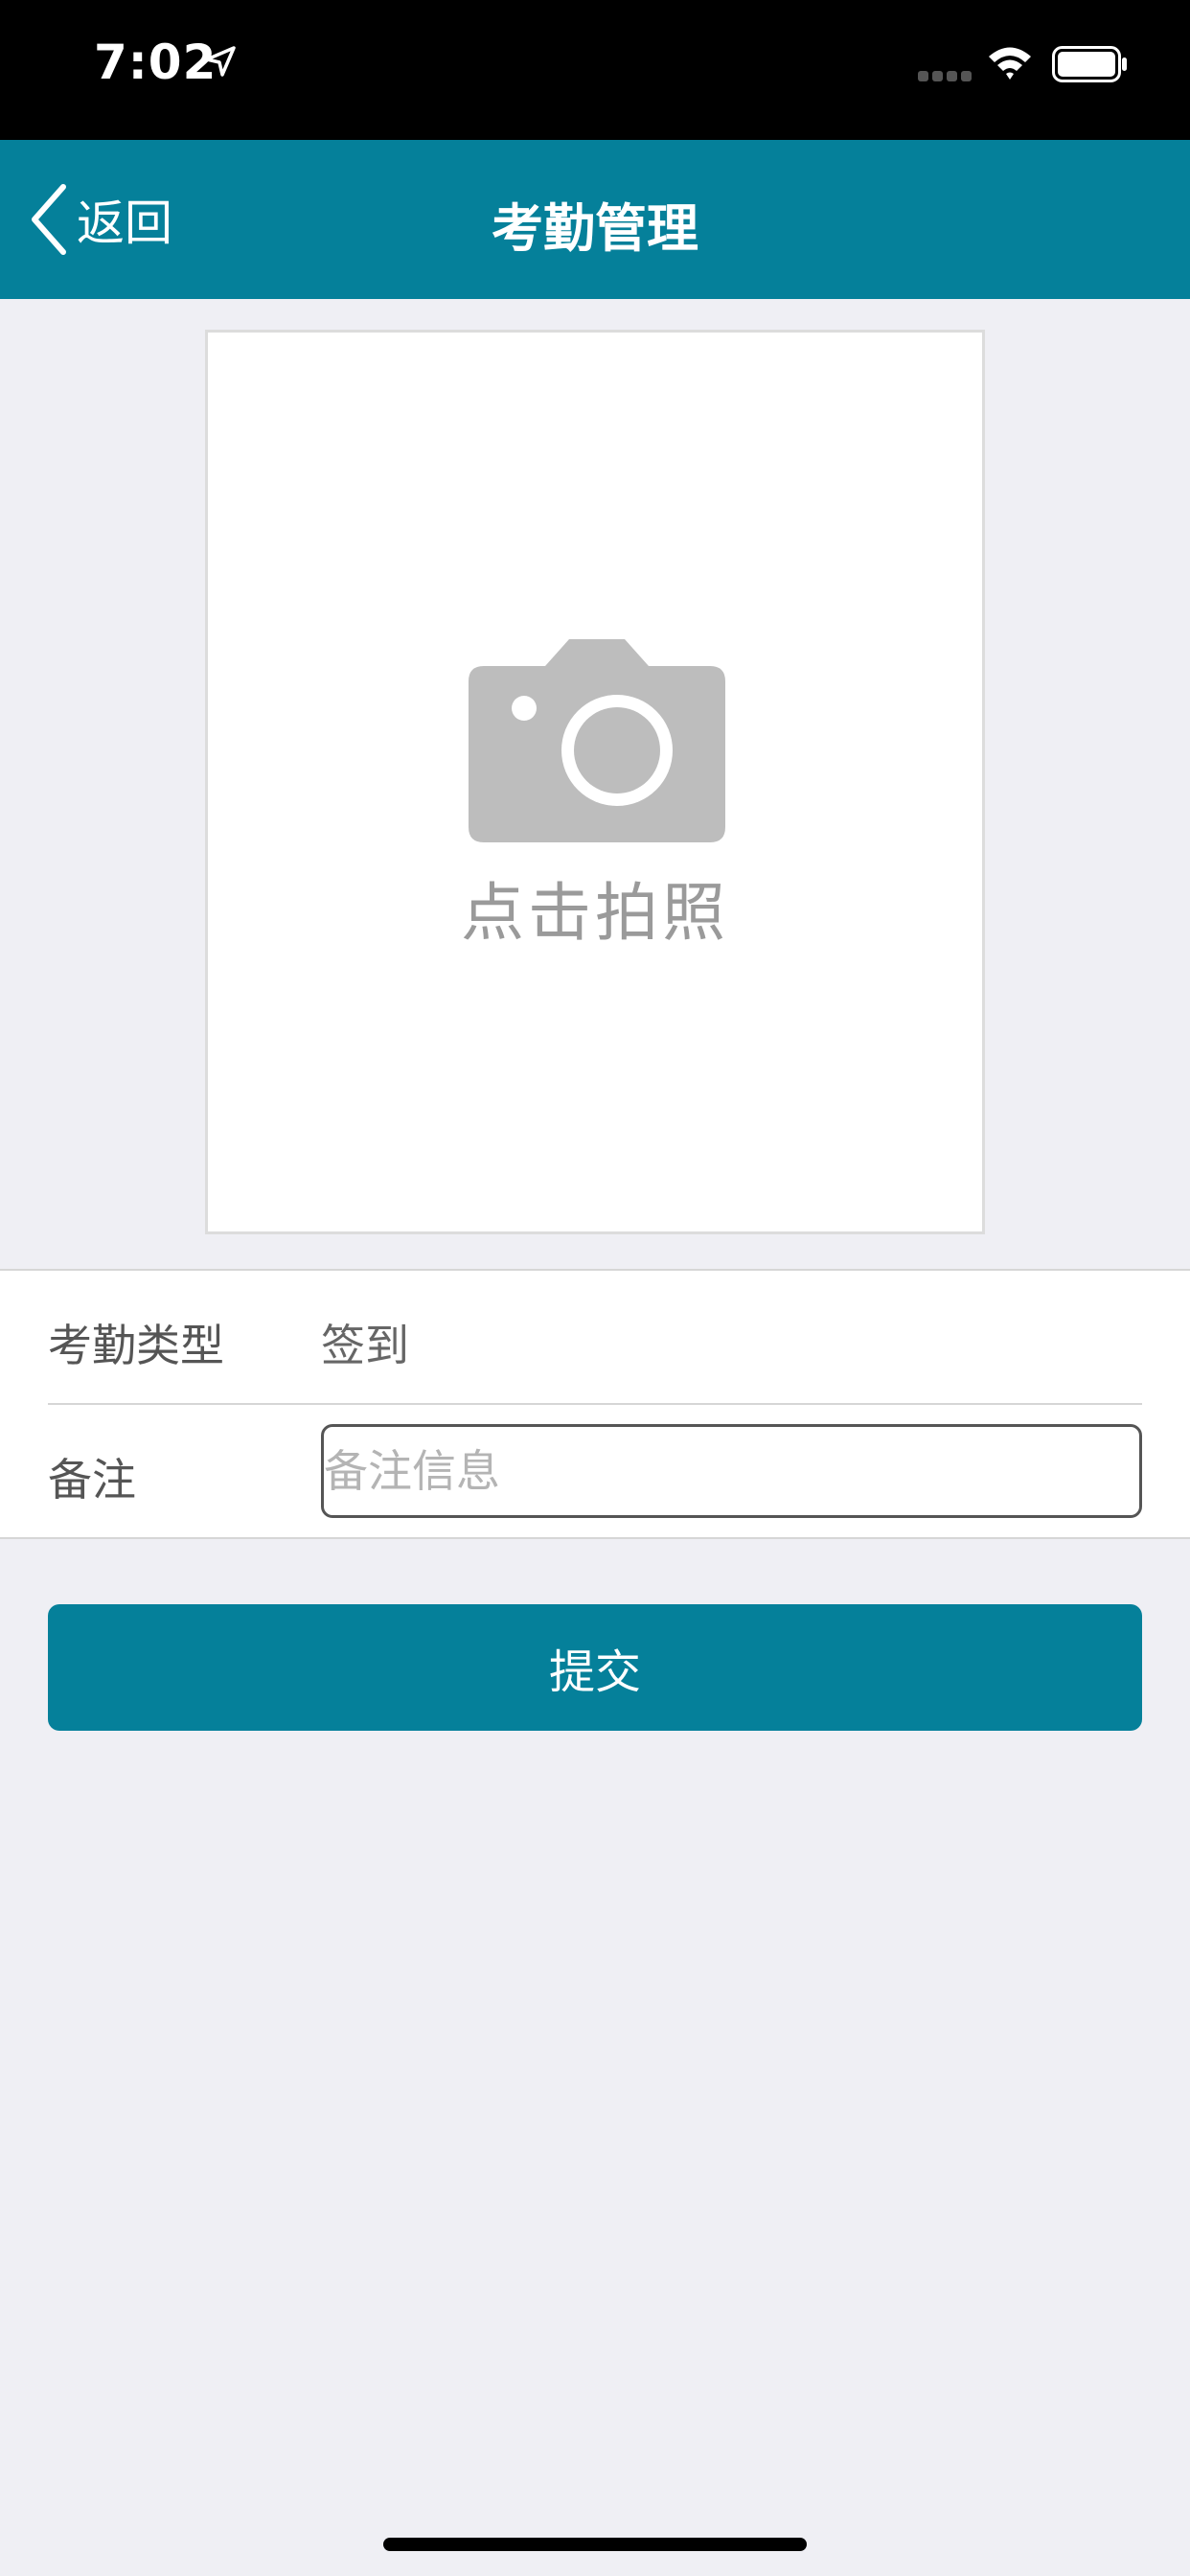 The width and height of the screenshot is (1190, 2576). Describe the element at coordinates (595, 228) in the screenshot. I see `page-title: 考勤管理` at that location.